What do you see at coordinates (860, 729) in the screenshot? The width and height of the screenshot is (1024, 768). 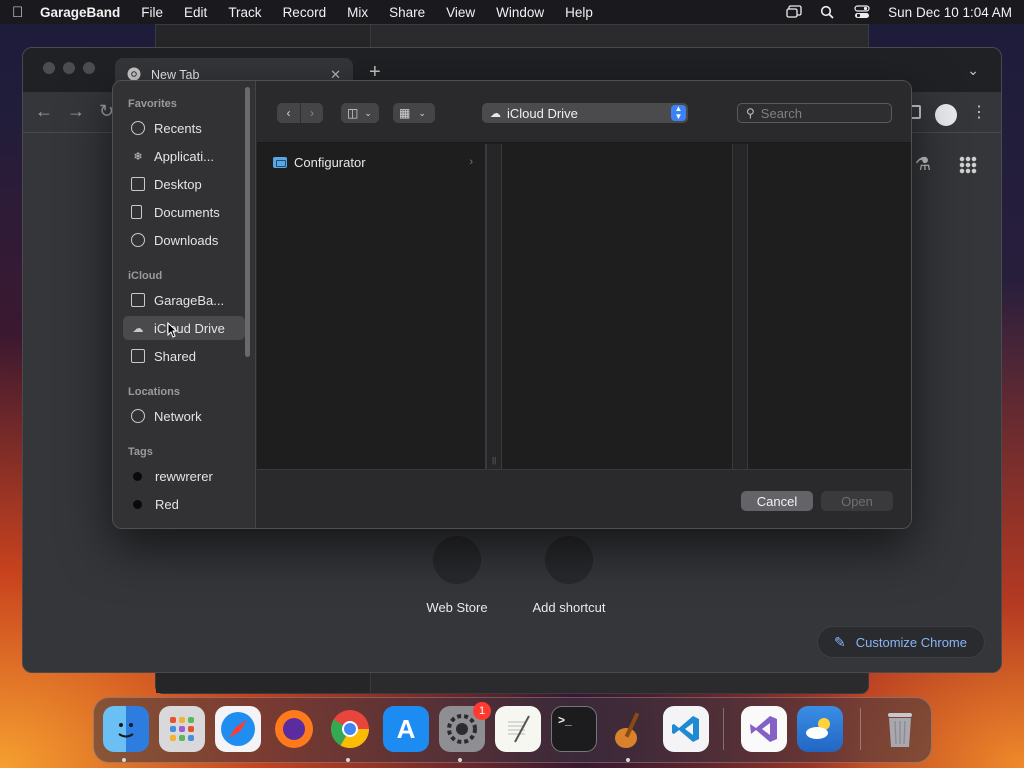 I see `dock-separator` at bounding box center [860, 729].